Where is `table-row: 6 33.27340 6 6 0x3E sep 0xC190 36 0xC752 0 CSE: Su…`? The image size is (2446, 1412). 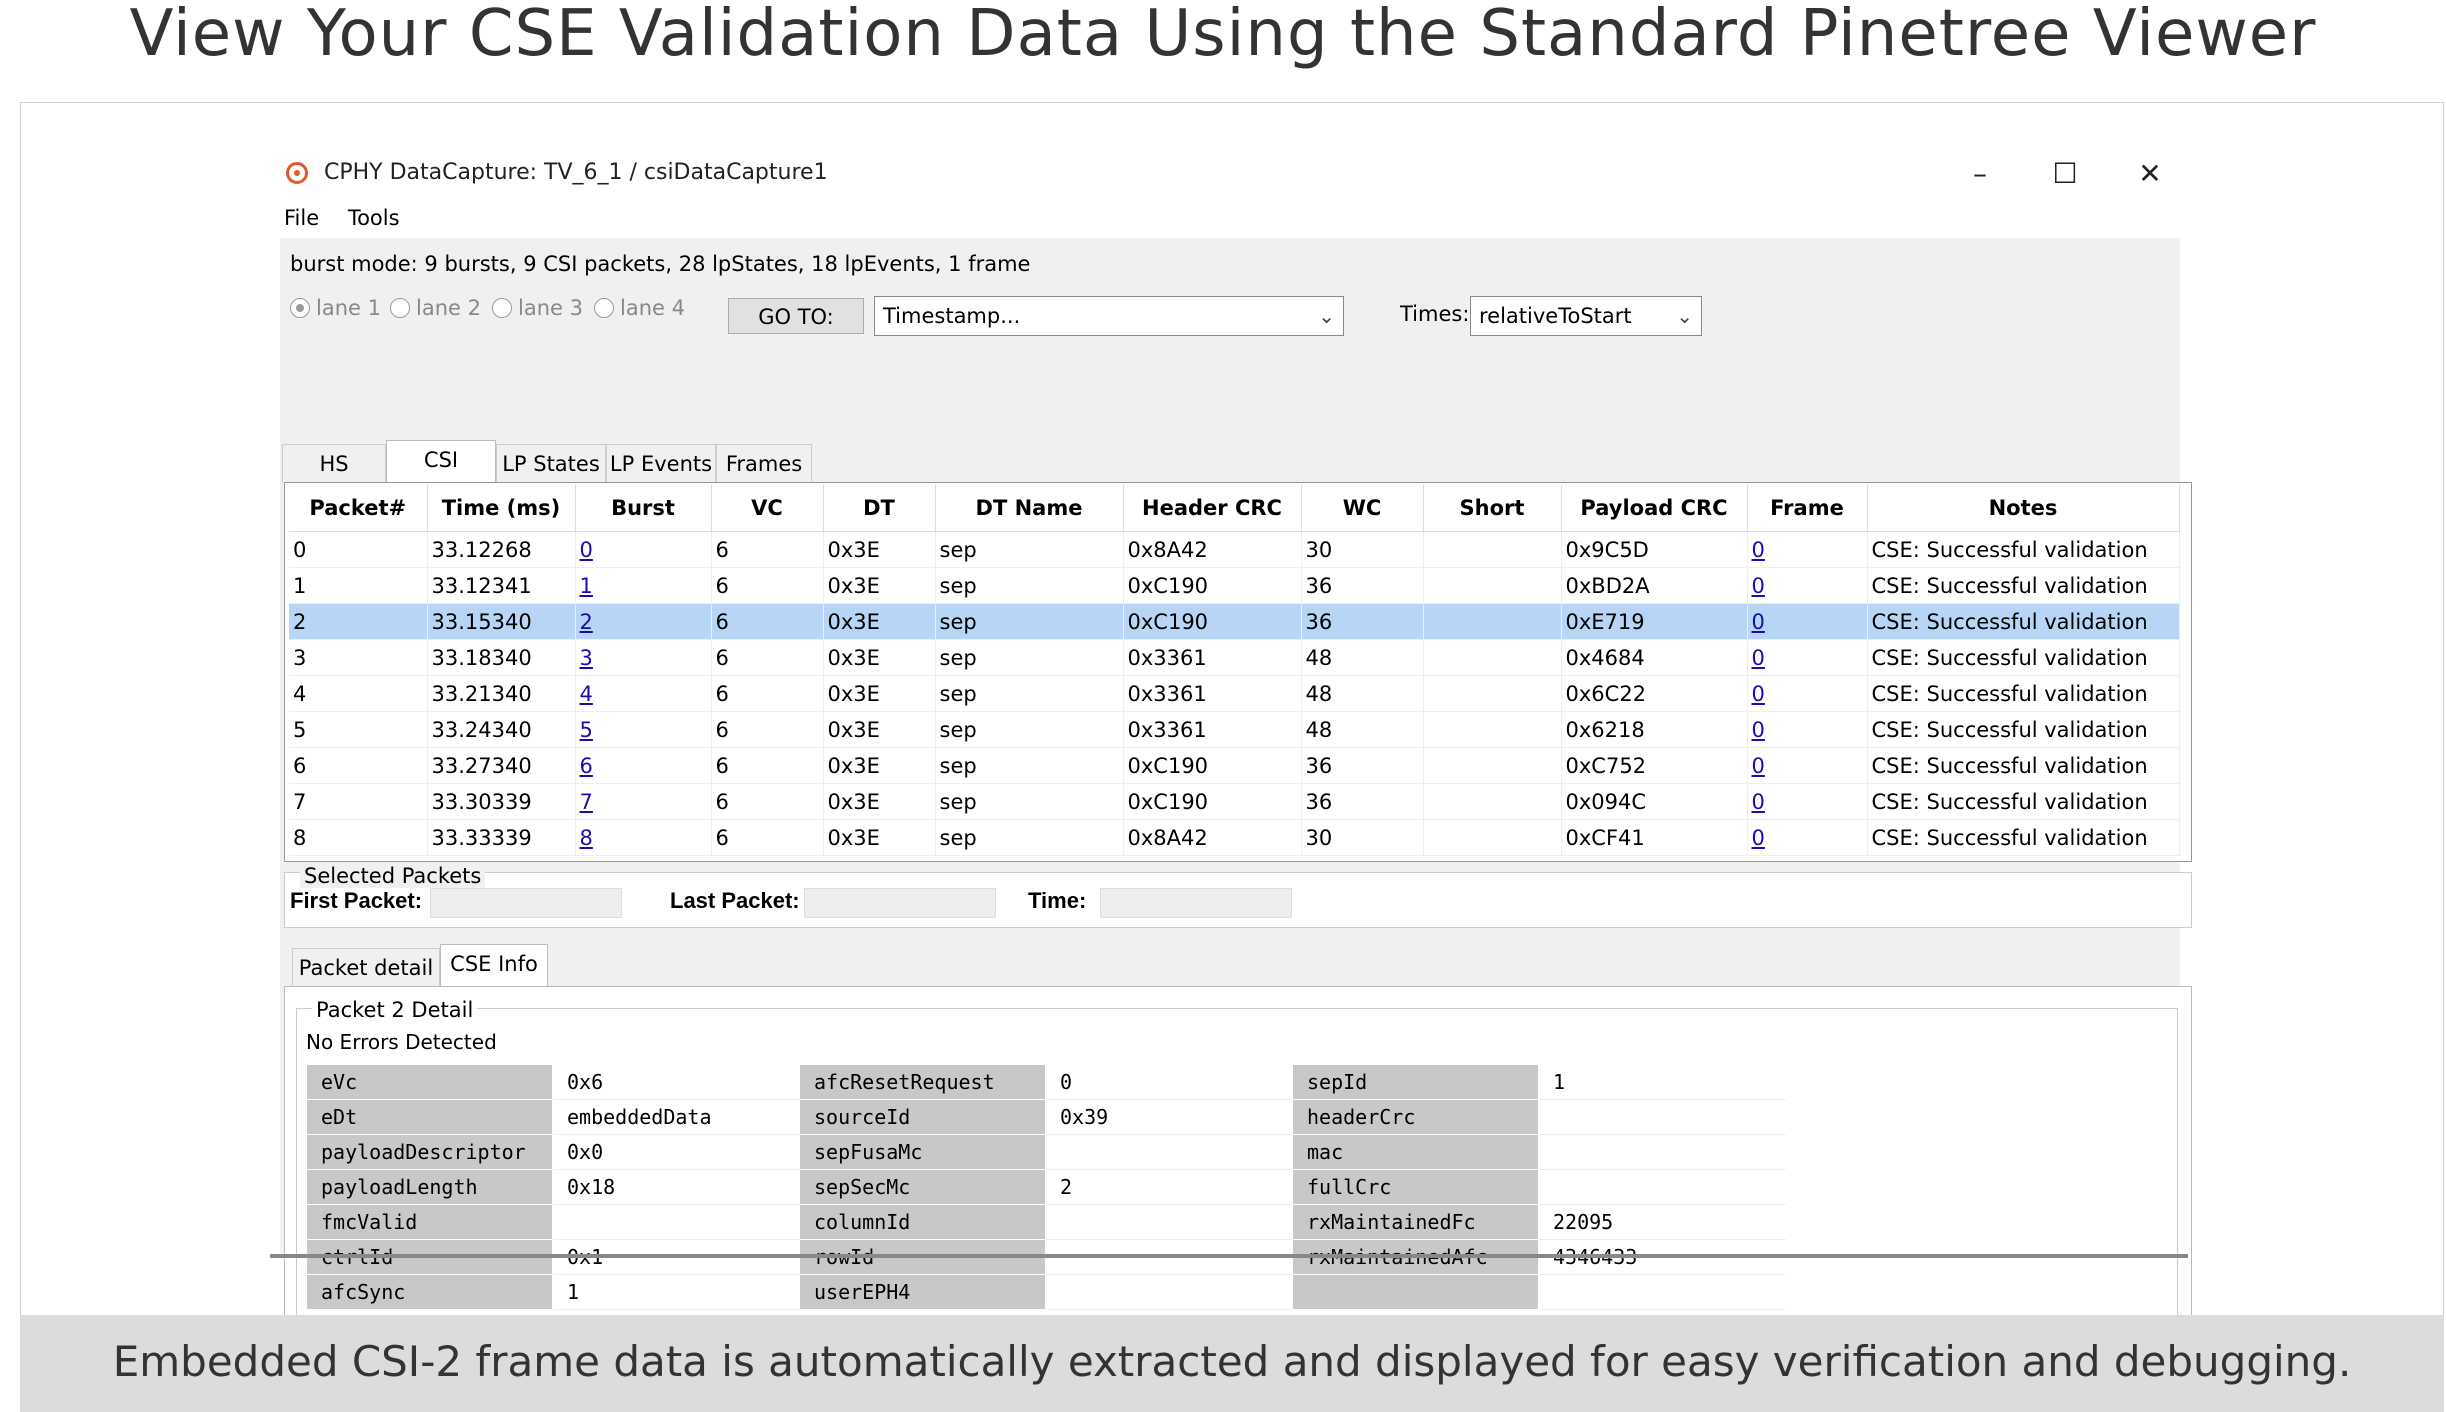 table-row: 6 33.27340 6 6 0x3E sep 0xC190 36 0xC752 0 CSE: Su… is located at coordinates (1234, 765).